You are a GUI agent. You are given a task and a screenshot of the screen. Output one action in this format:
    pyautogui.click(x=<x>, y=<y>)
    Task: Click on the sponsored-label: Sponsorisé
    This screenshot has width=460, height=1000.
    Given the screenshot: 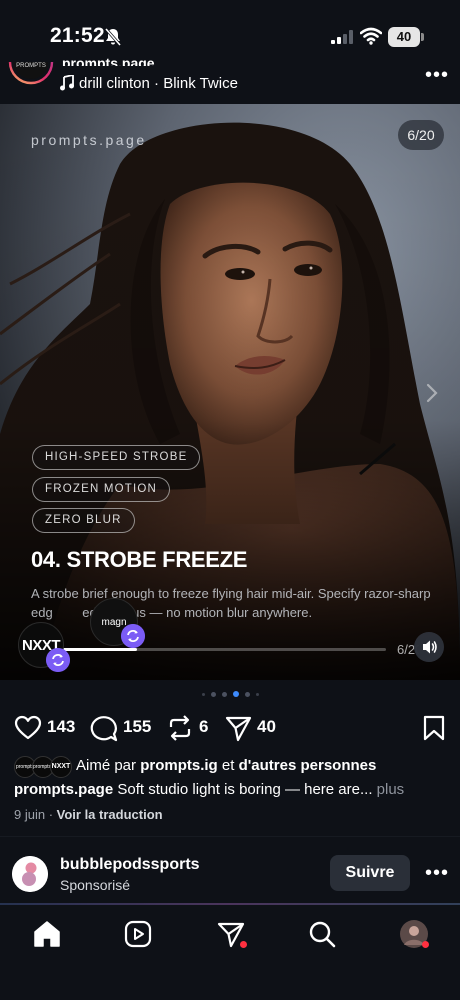 What is the action you would take?
    pyautogui.click(x=95, y=885)
    